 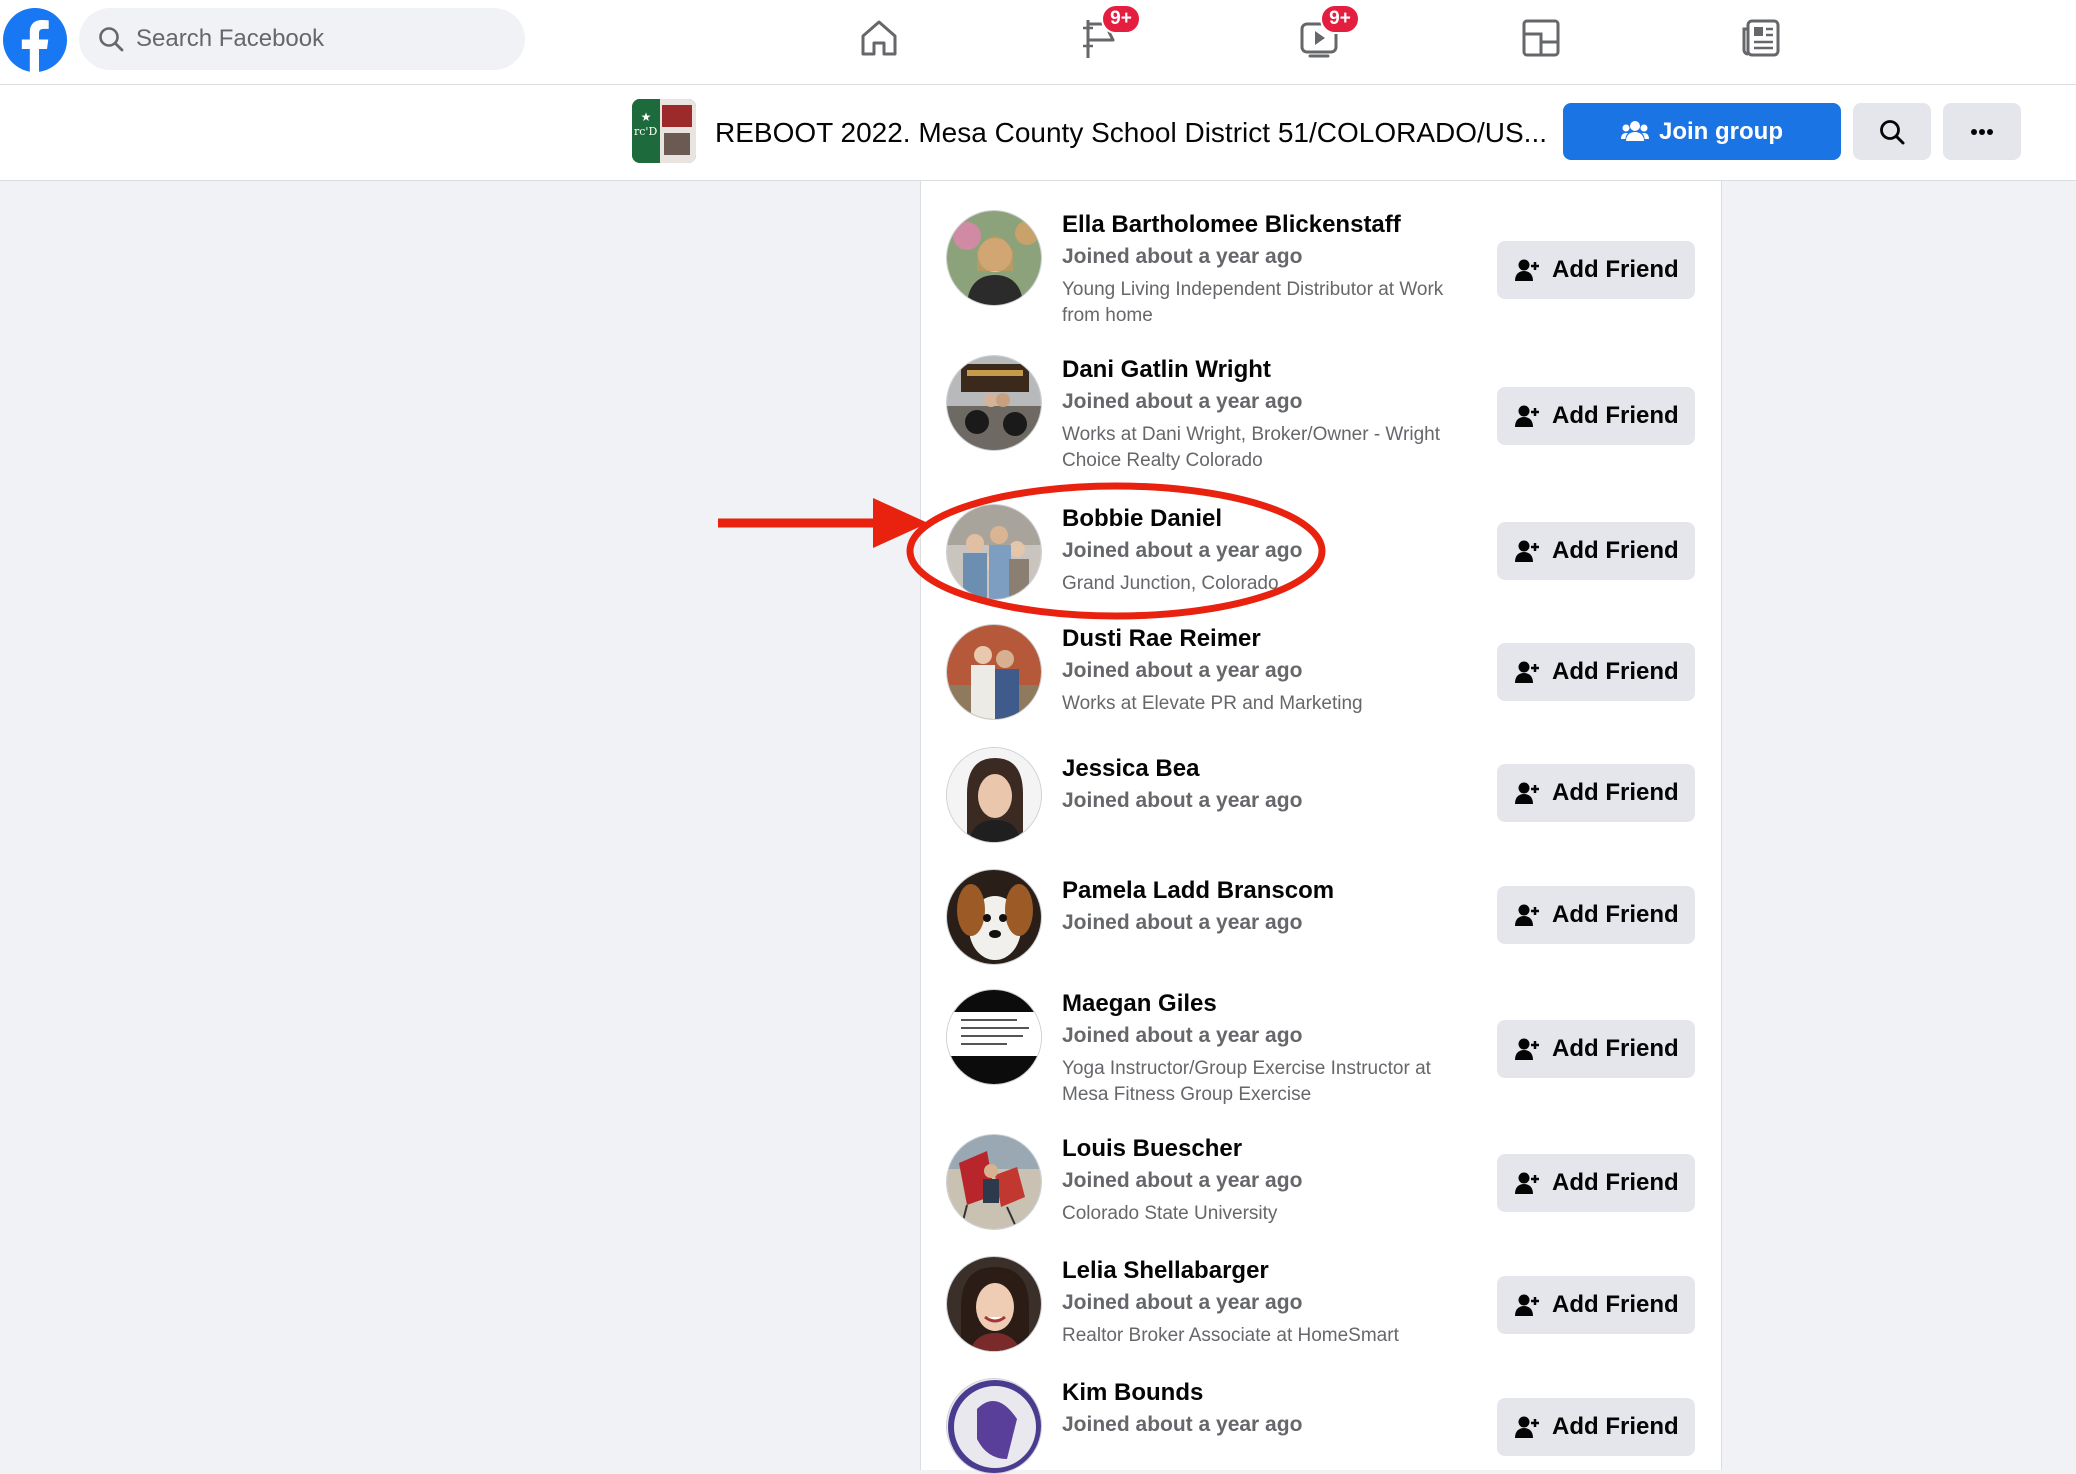 What do you see at coordinates (1166, 370) in the screenshot?
I see `member-name: Dani Gatlin Wright` at bounding box center [1166, 370].